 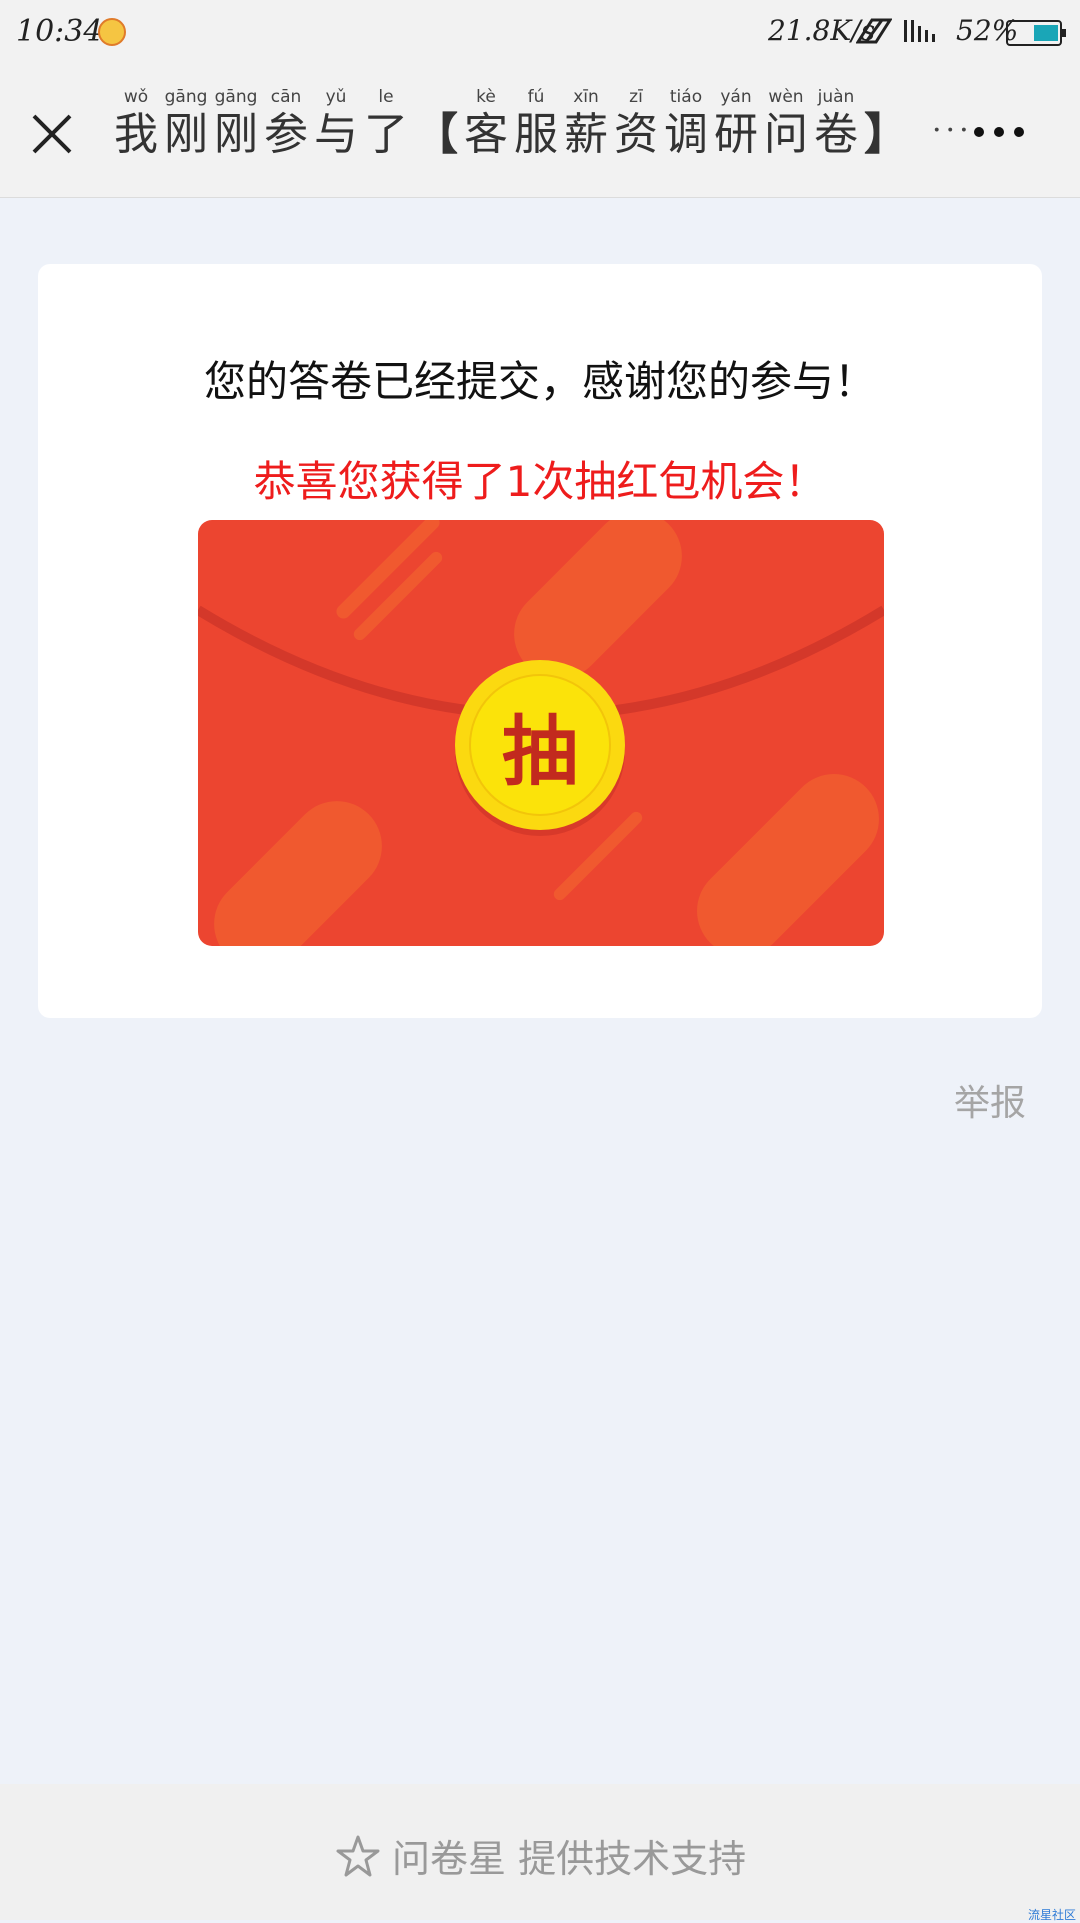 What do you see at coordinates (736, 97) in the screenshot?
I see `title-pinyin: yán` at bounding box center [736, 97].